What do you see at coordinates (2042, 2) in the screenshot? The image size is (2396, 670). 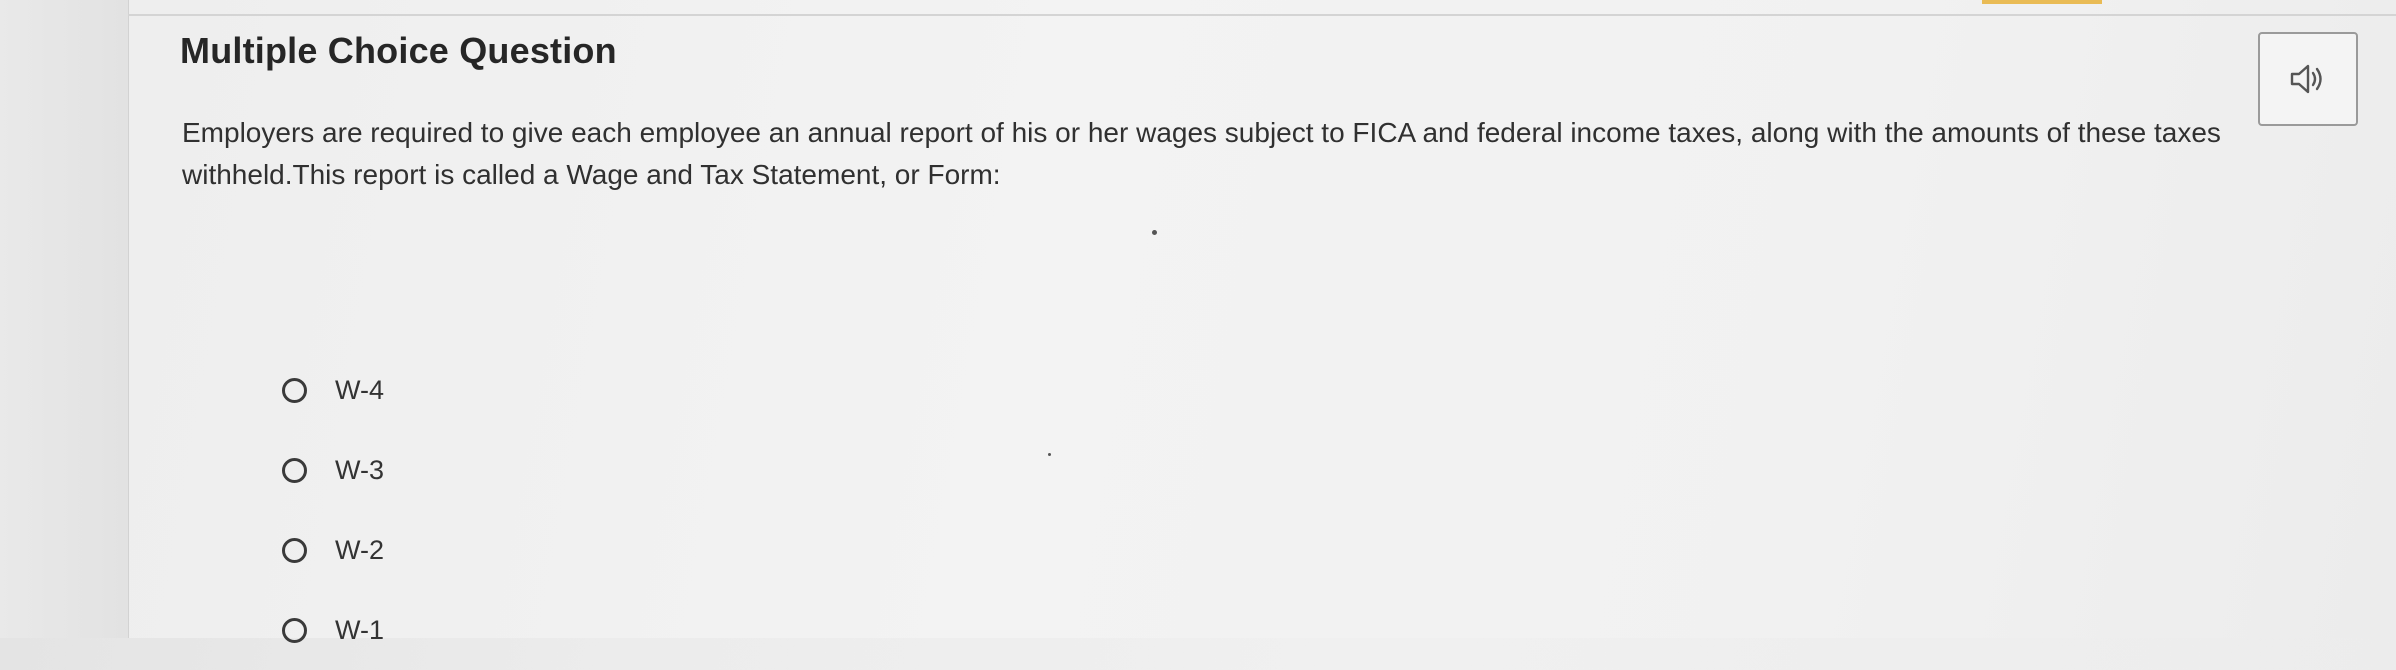 I see `top-accent-bar` at bounding box center [2042, 2].